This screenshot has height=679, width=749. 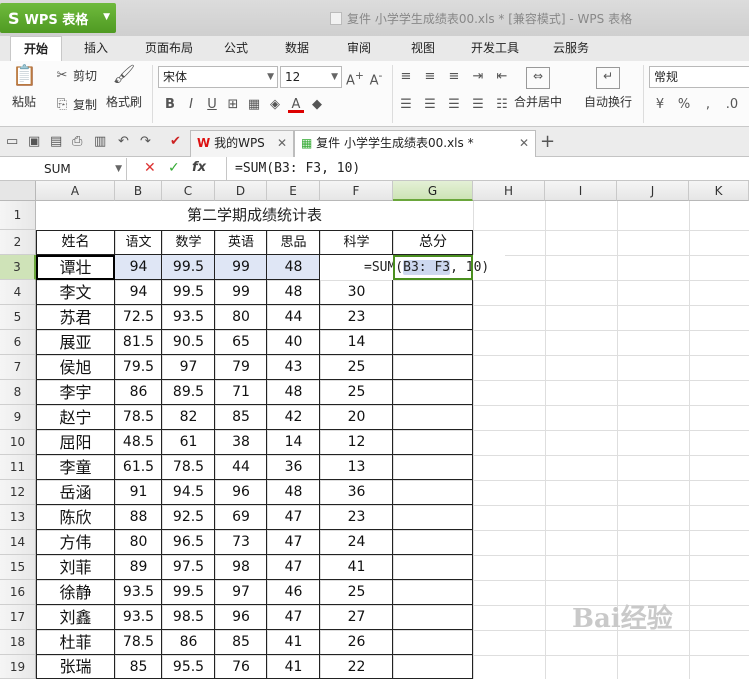 What do you see at coordinates (18, 392) in the screenshot?
I see `row-header: 8` at bounding box center [18, 392].